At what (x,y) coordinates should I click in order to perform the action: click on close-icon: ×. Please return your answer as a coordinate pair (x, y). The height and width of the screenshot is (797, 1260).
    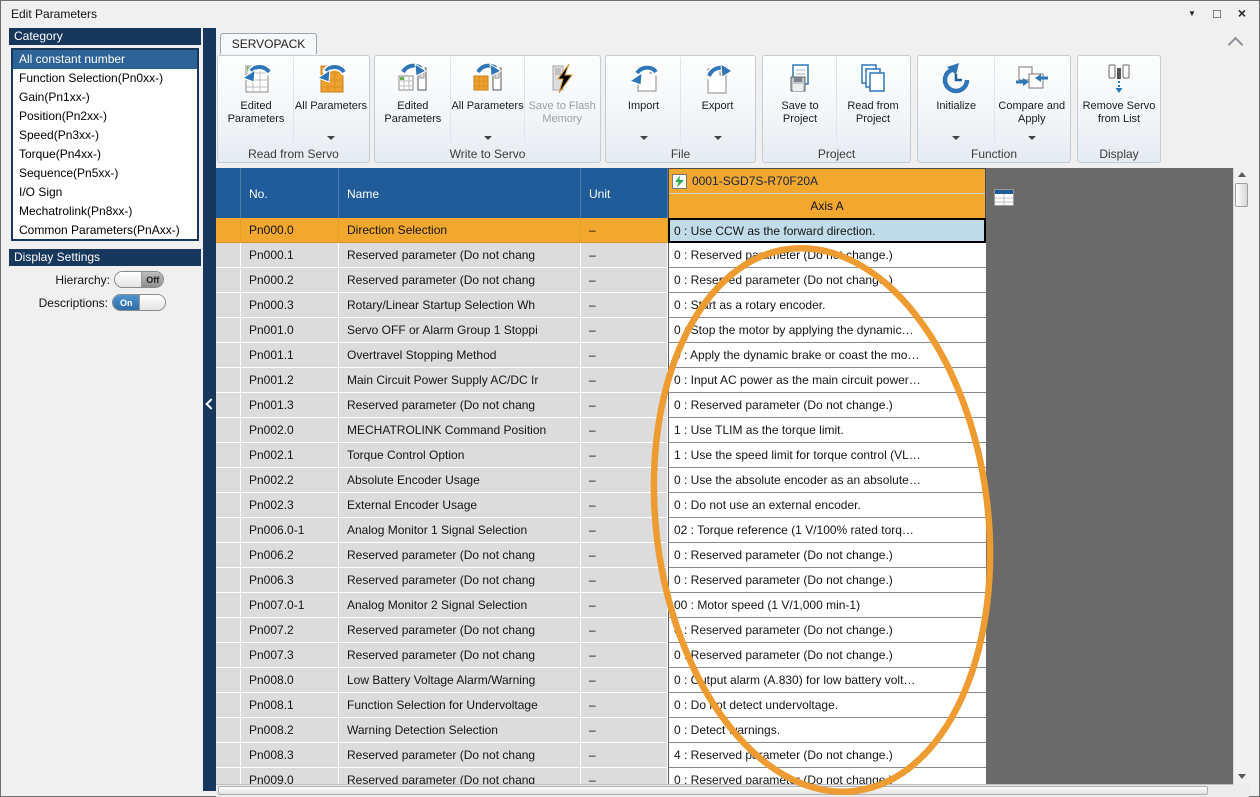
    Looking at the image, I should click on (1242, 13).